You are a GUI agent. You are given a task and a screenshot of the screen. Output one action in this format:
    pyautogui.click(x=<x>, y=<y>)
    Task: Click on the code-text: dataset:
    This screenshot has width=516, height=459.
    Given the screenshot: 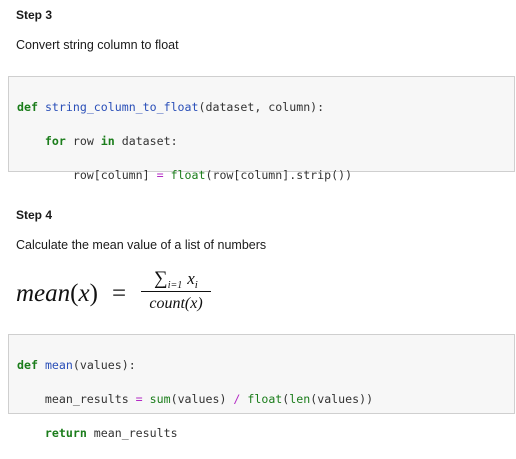 What is the action you would take?
    pyautogui.click(x=146, y=141)
    